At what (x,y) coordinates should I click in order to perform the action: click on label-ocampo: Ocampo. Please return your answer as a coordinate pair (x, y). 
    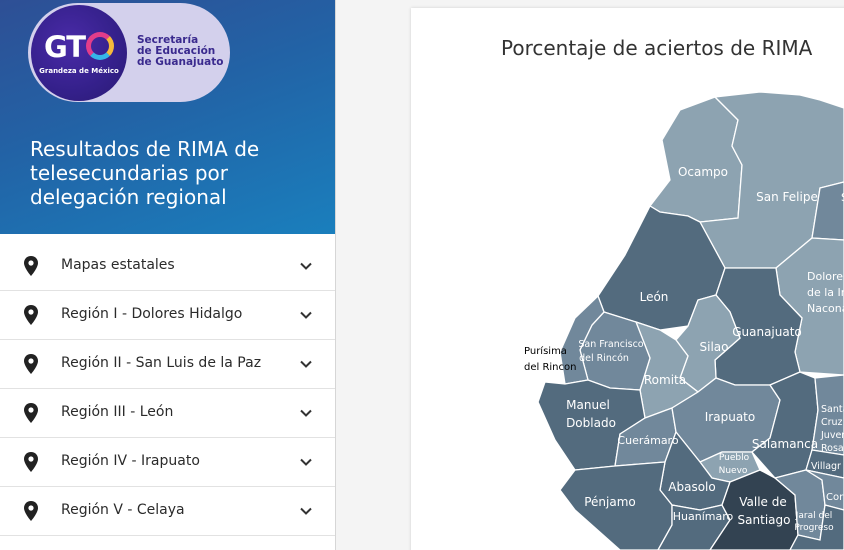
    Looking at the image, I should click on (703, 172).